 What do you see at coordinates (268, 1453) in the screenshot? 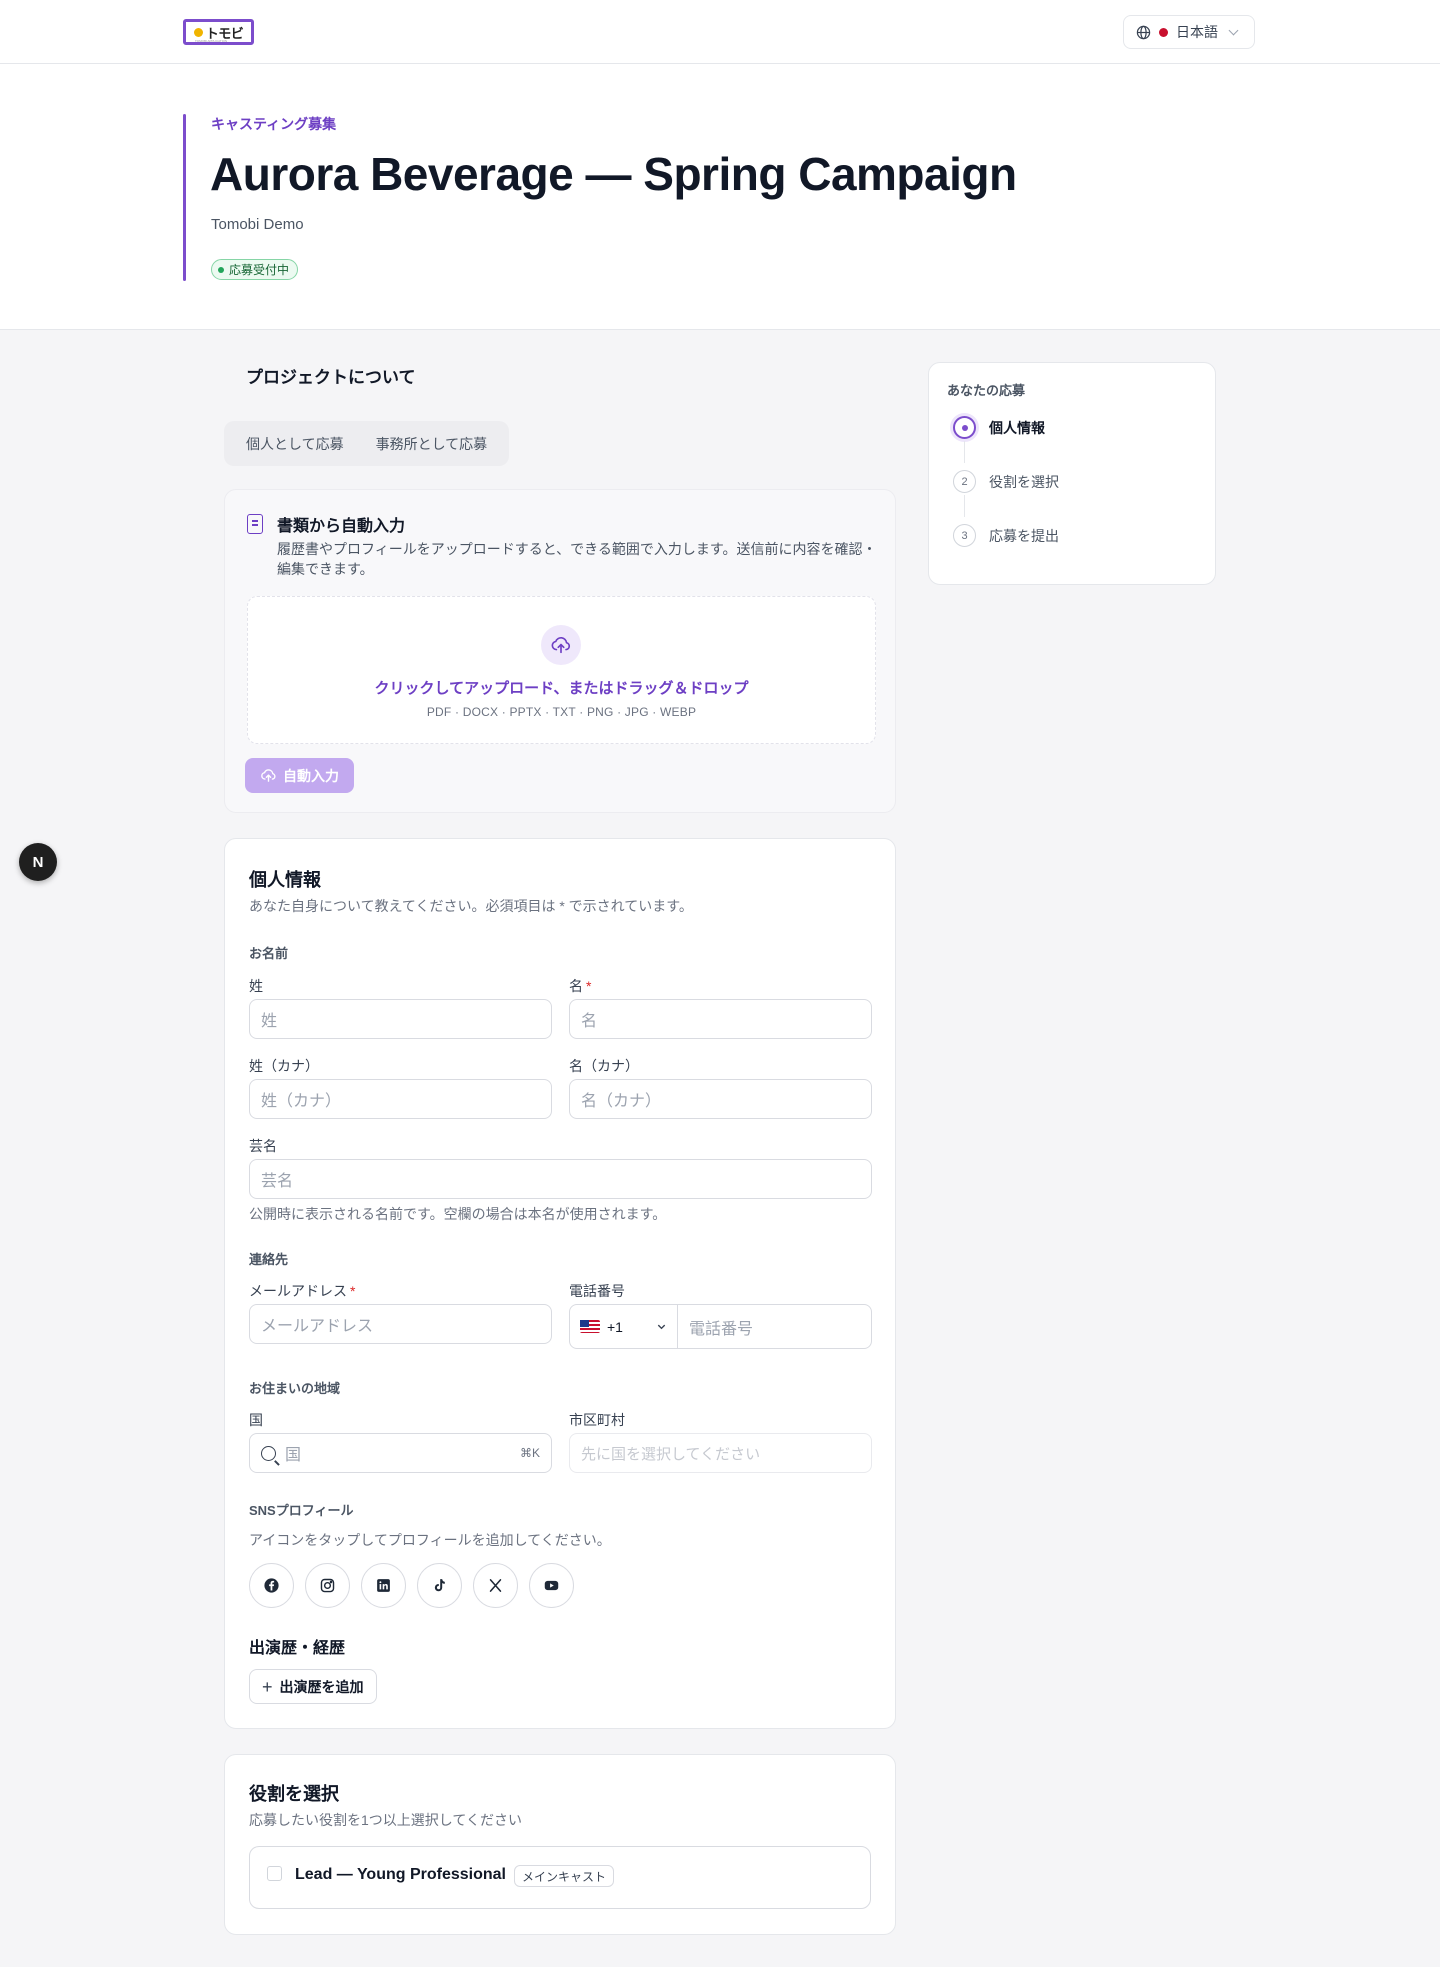
I see `search-icon` at bounding box center [268, 1453].